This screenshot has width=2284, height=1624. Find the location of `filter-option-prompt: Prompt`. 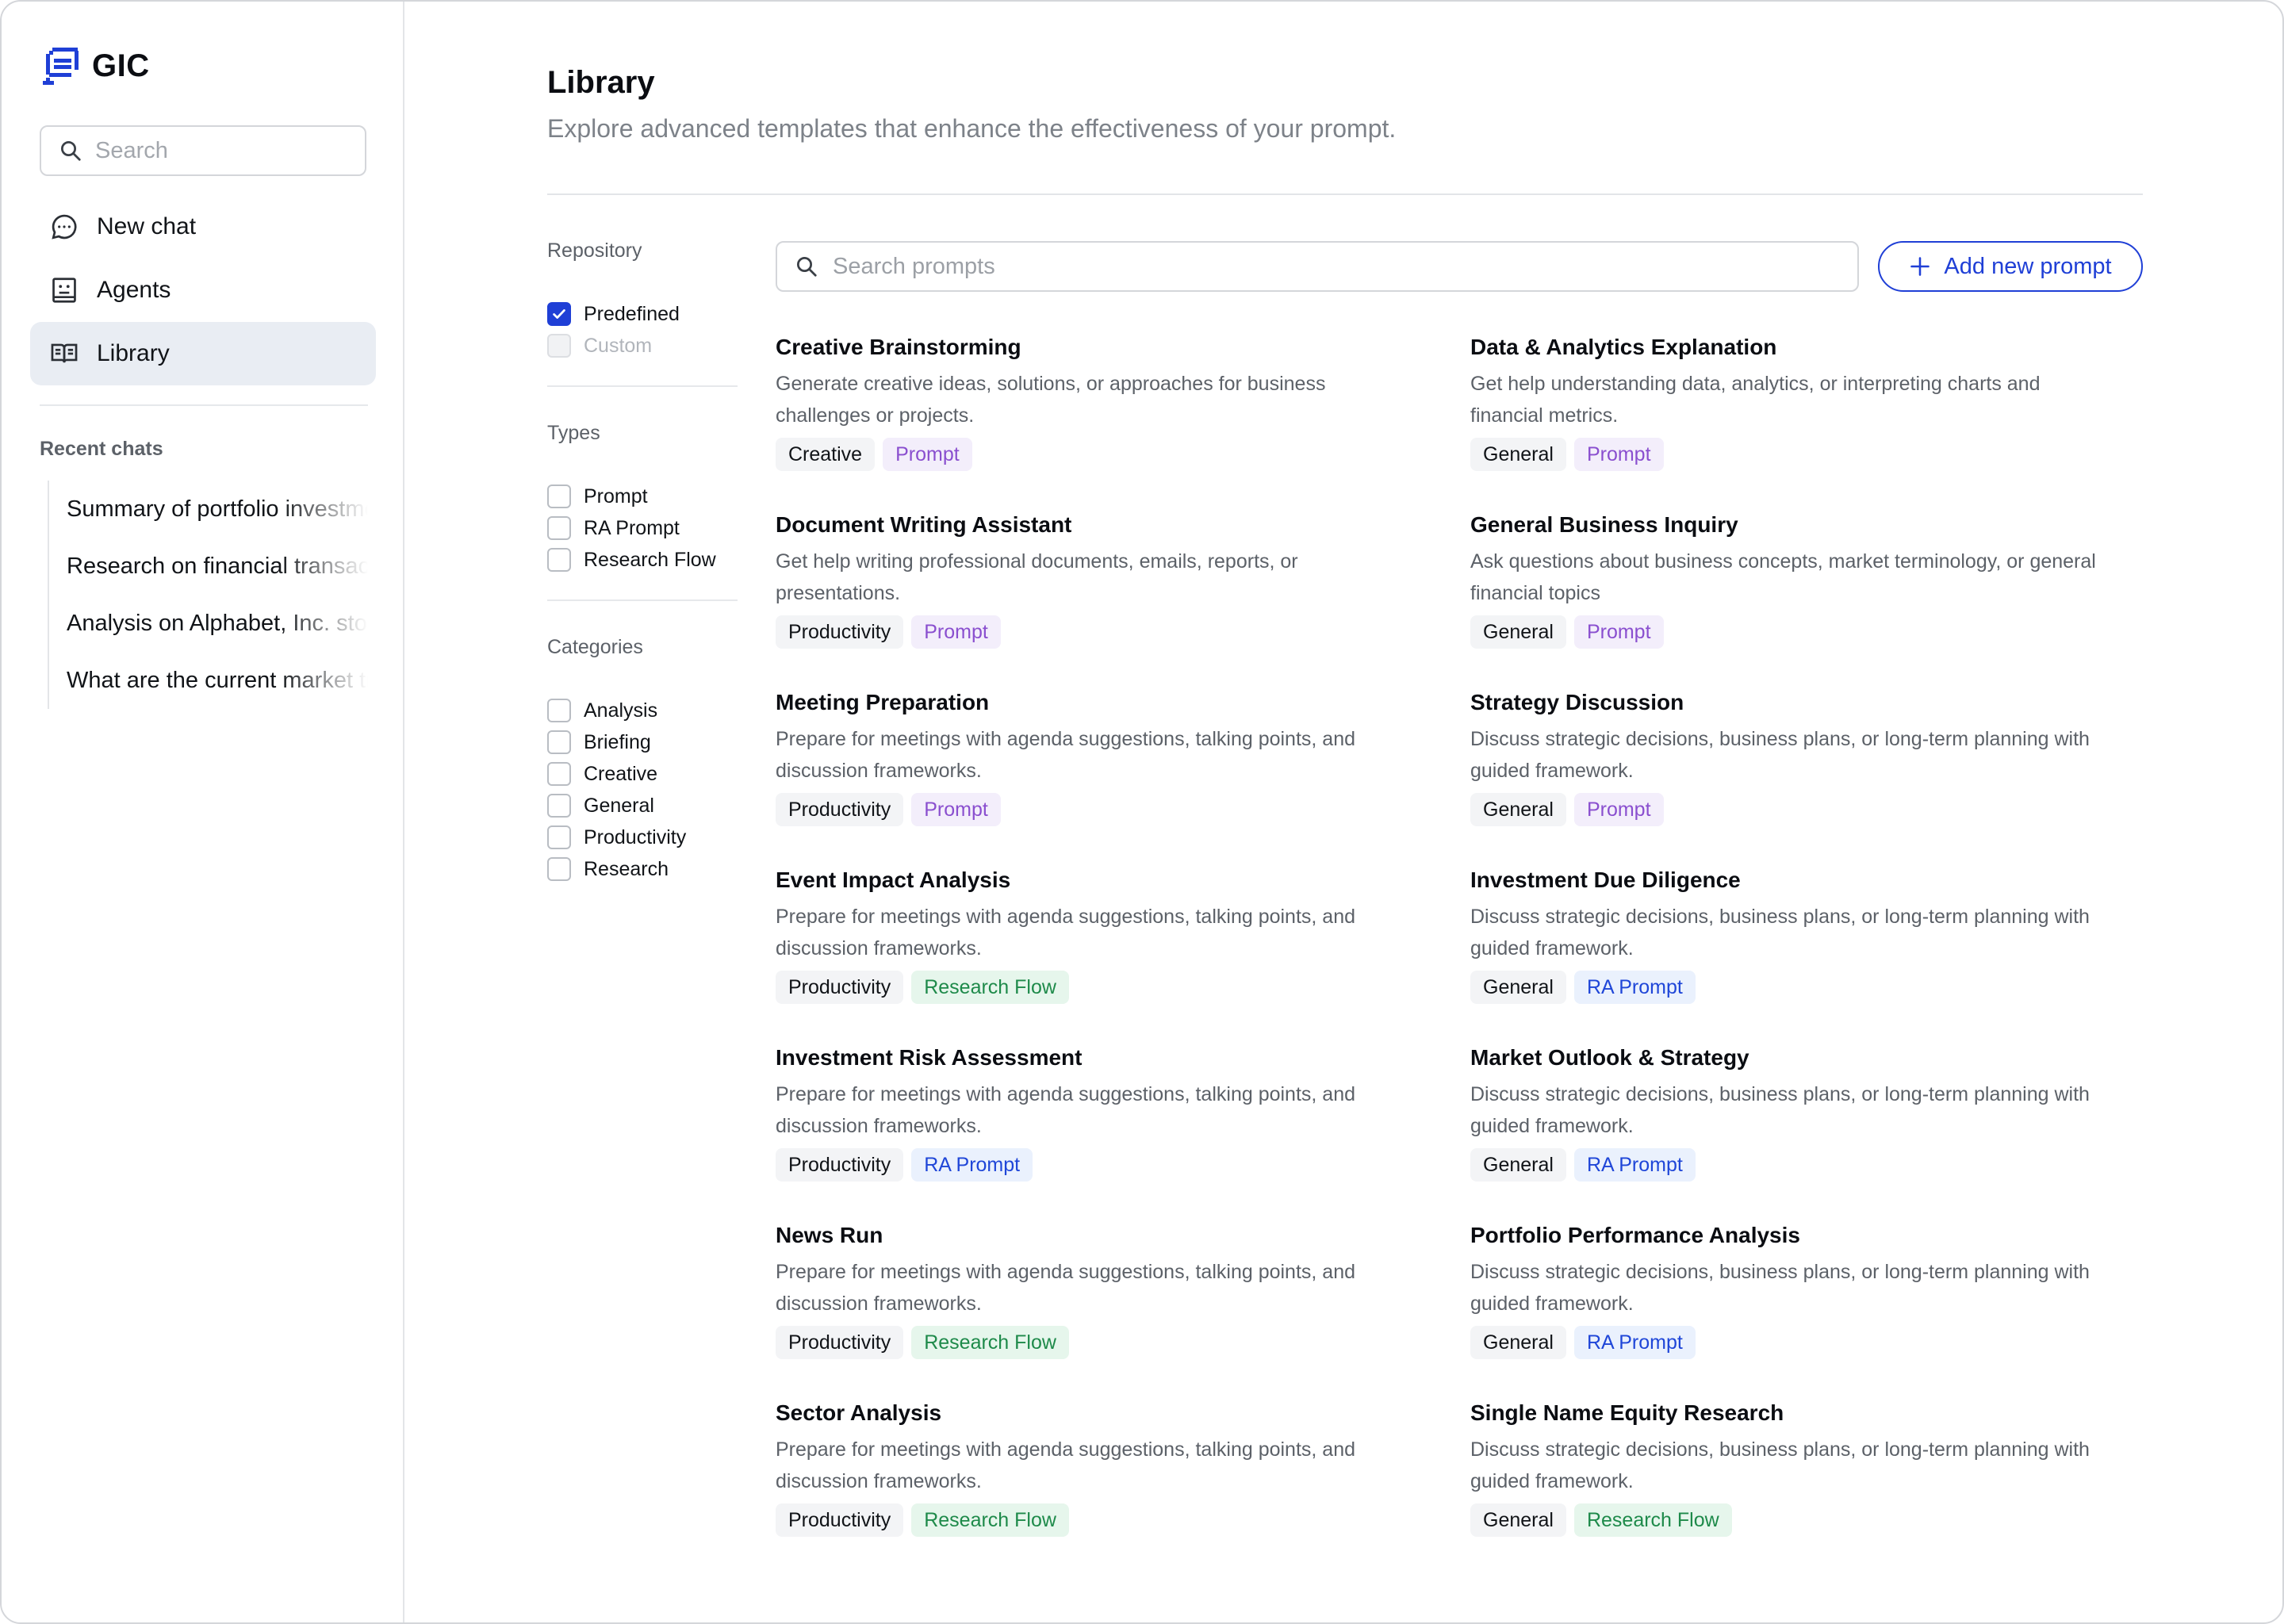

filter-option-prompt: Prompt is located at coordinates (642, 497).